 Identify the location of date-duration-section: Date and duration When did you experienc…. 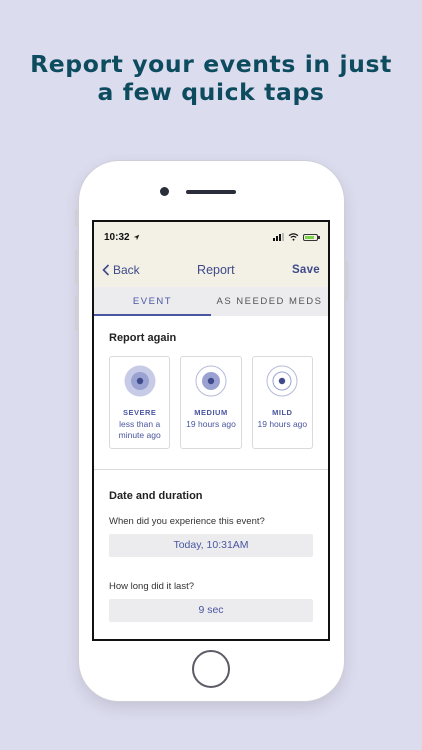
(211, 546).